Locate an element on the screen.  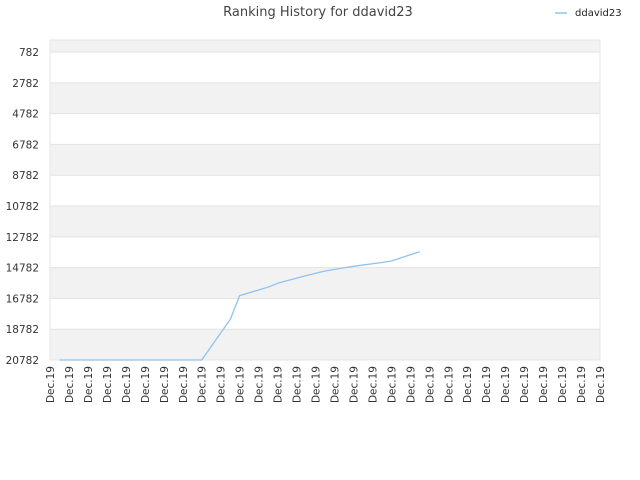
y-tick-label: 4782 is located at coordinates (25, 115).